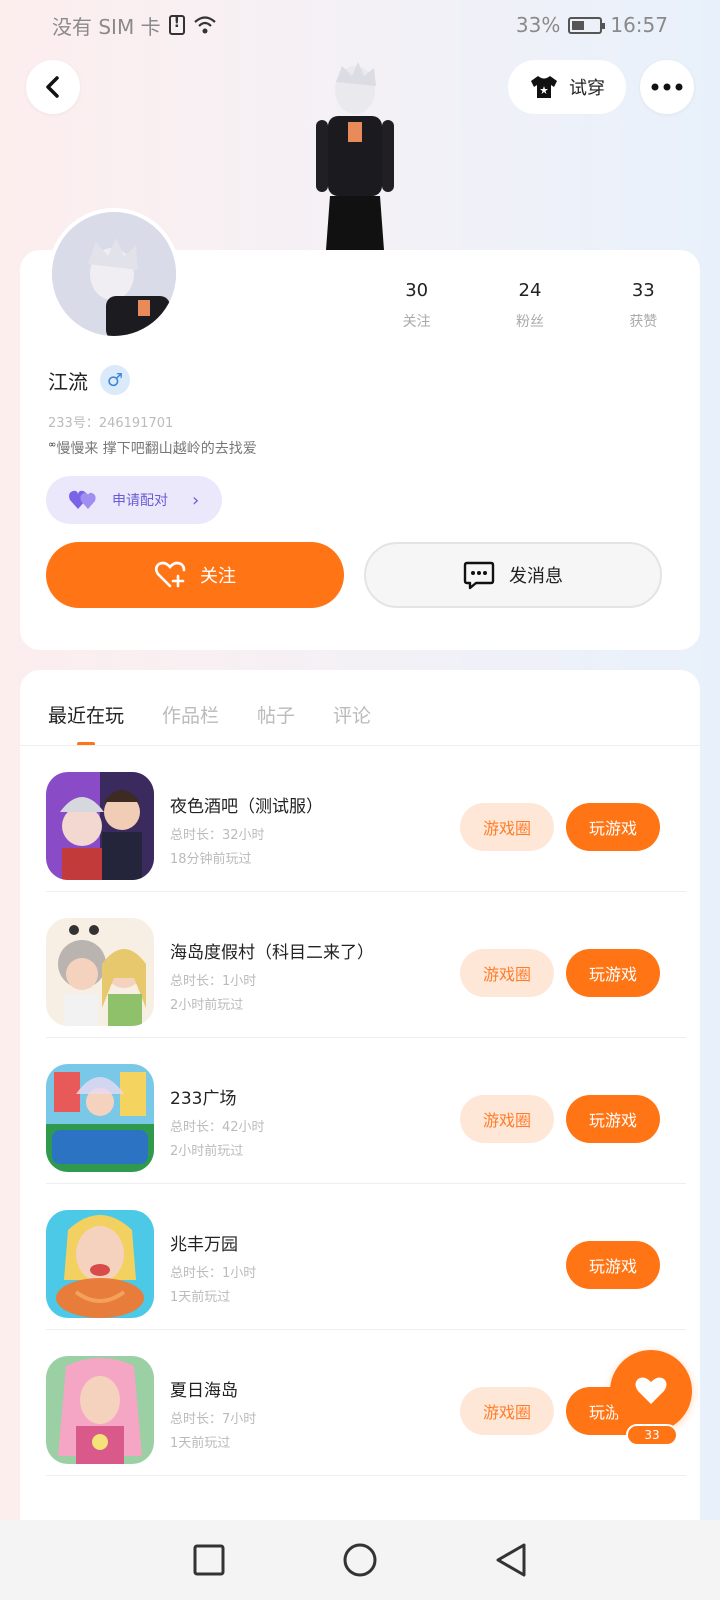 The height and width of the screenshot is (1600, 720). I want to click on follow-label: 关注, so click(218, 576).